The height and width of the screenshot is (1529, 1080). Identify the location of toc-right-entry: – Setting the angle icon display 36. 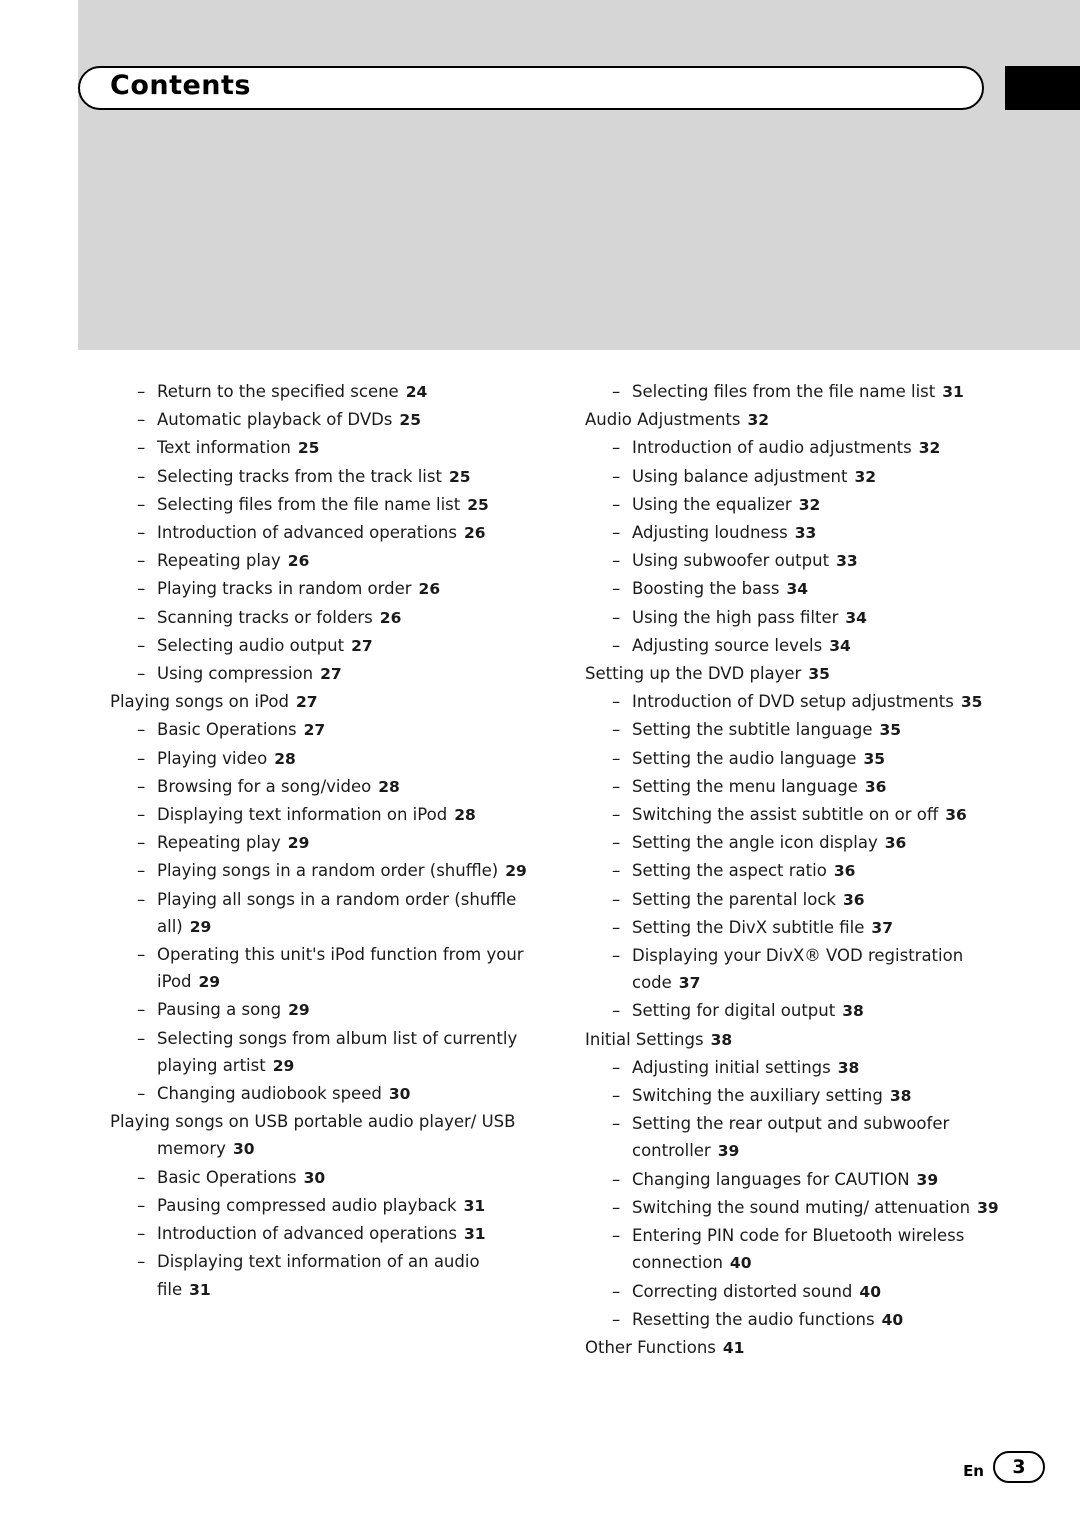
(800, 843).